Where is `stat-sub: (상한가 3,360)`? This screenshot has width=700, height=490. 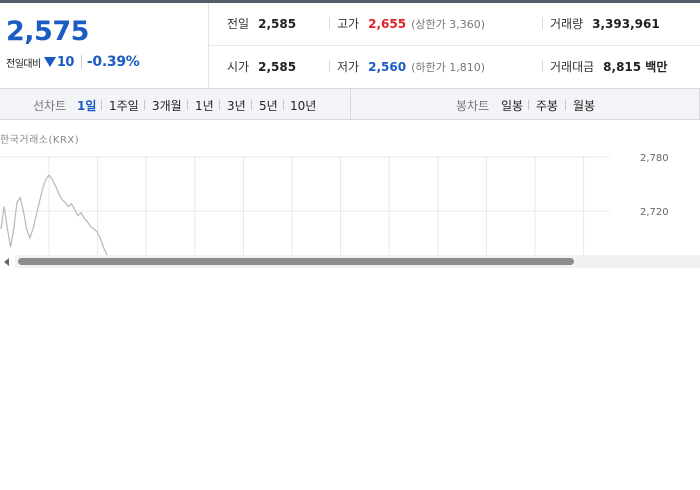 stat-sub: (상한가 3,360) is located at coordinates (448, 24).